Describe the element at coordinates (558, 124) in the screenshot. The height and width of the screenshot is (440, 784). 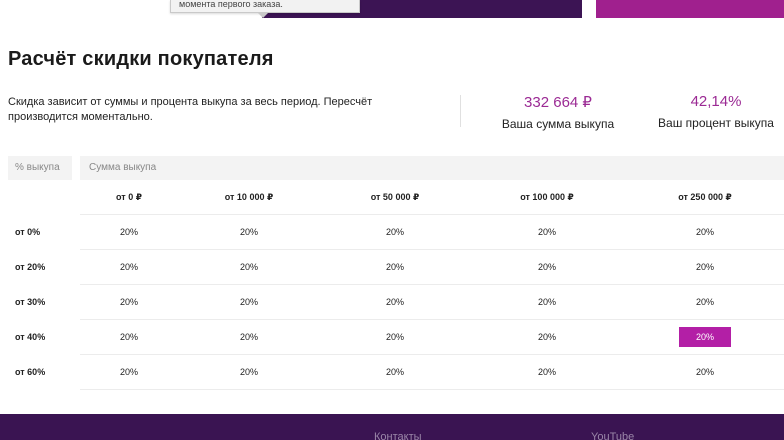
I see `stat-purchase-sum-label: Ваша сумма выкупа` at that location.